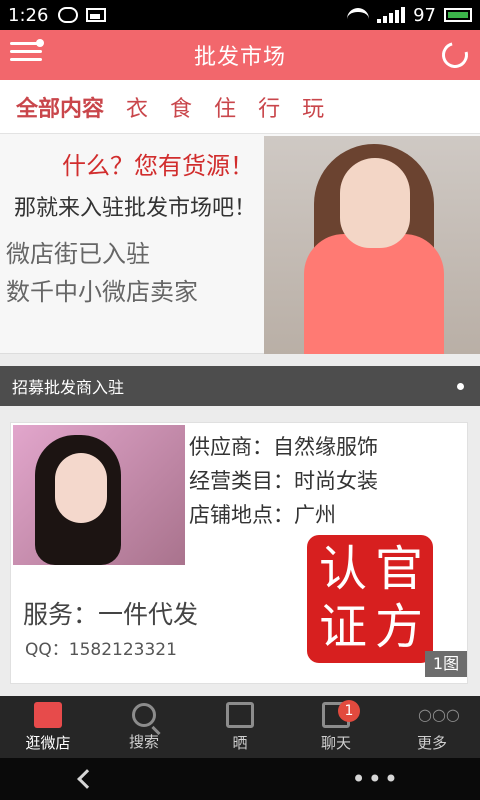  What do you see at coordinates (101, 650) in the screenshot?
I see `supplier-qq: QQ：1582123321` at bounding box center [101, 650].